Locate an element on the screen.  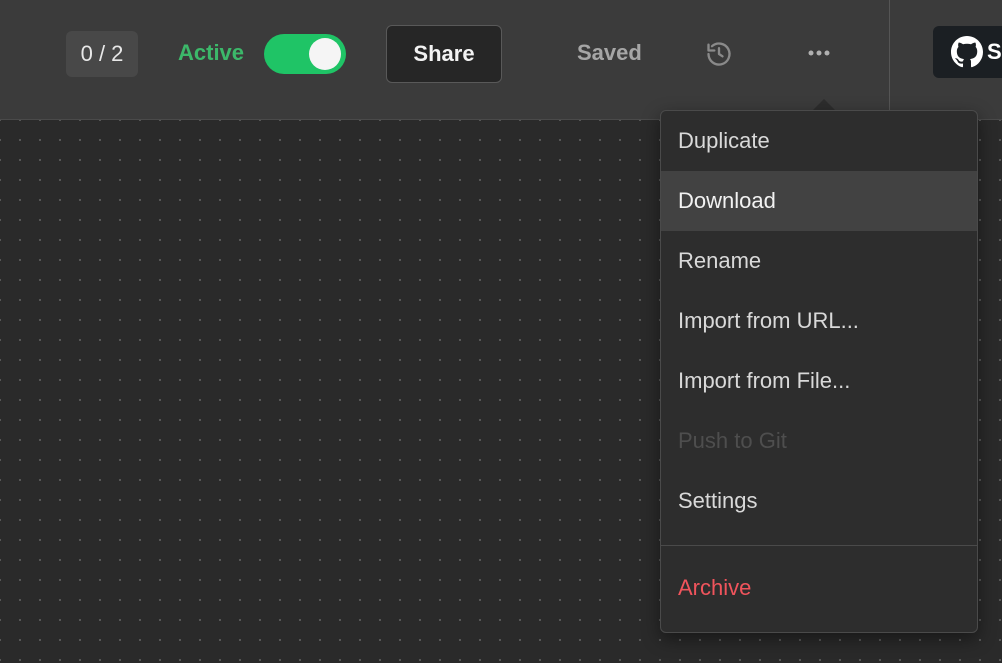
menu-item-archive: Archive is located at coordinates (819, 587).